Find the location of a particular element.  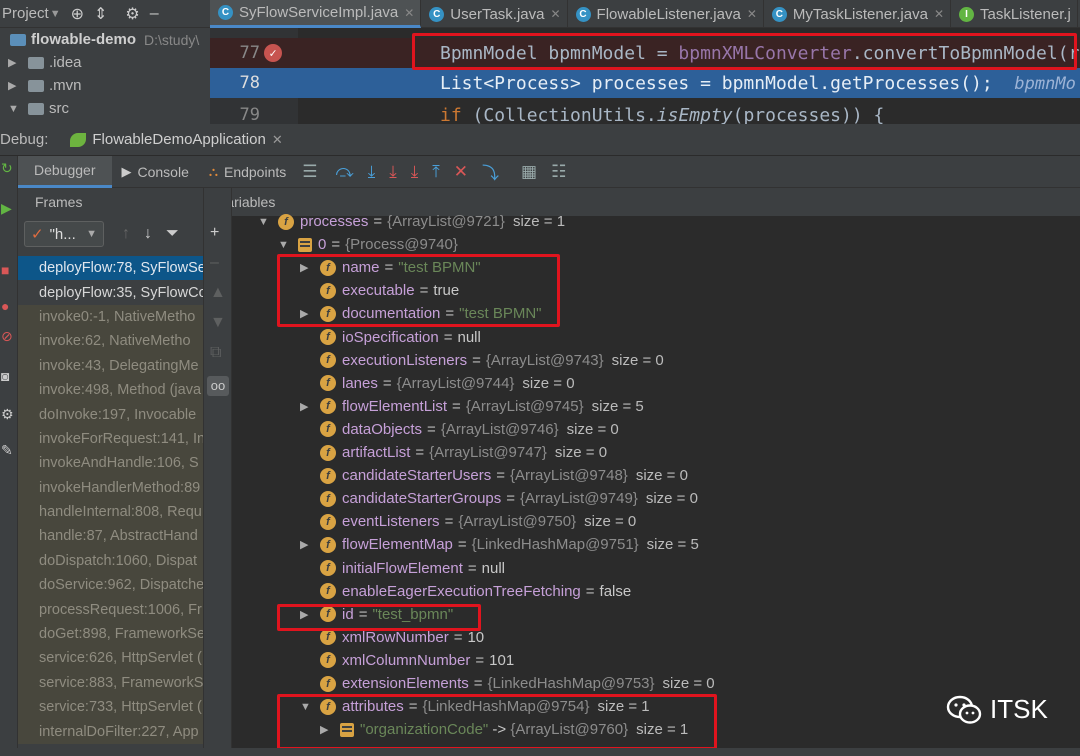

trace-icon: ☷ is located at coordinates (558, 172).